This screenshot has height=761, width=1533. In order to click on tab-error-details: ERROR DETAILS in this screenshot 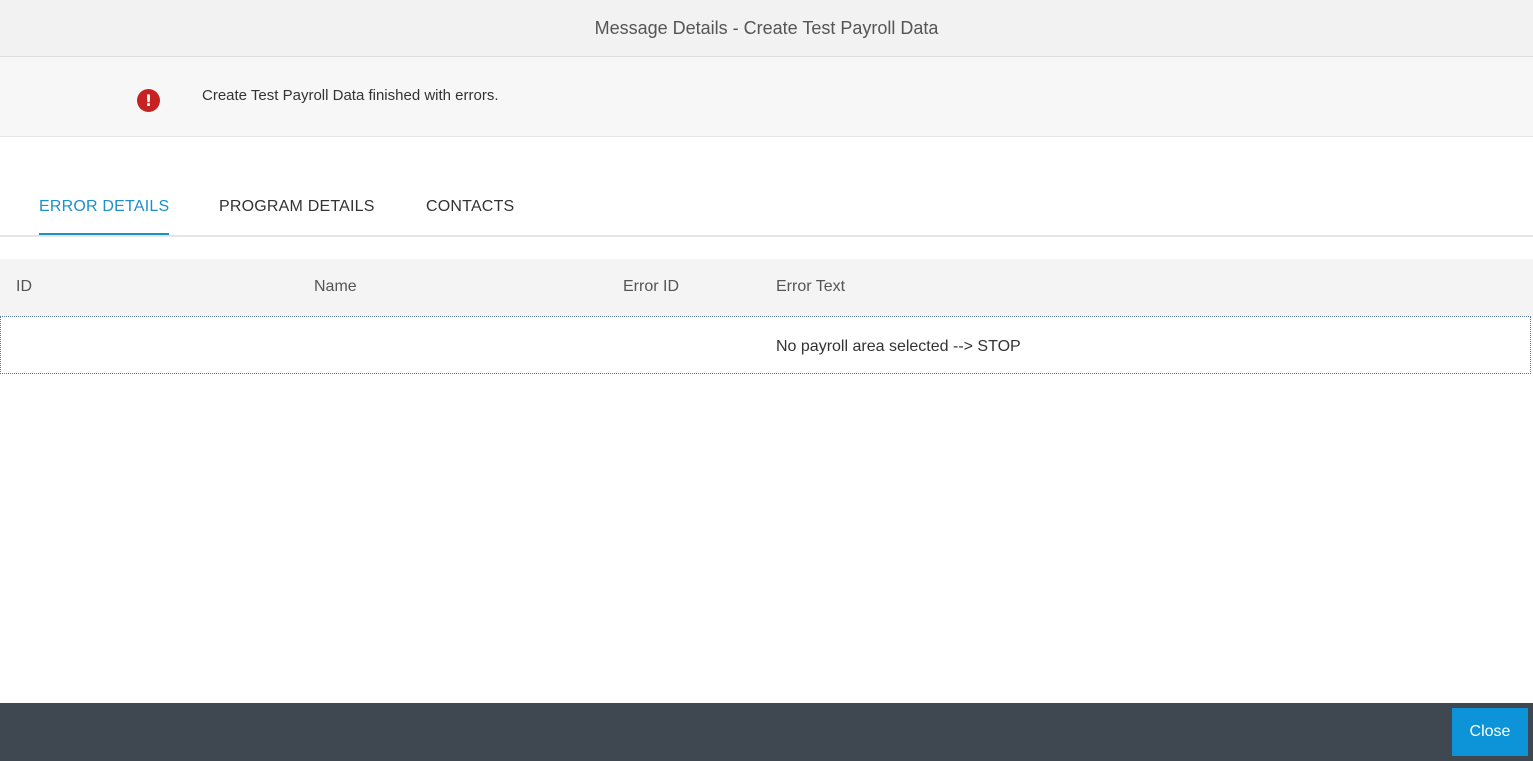, I will do `click(104, 216)`.